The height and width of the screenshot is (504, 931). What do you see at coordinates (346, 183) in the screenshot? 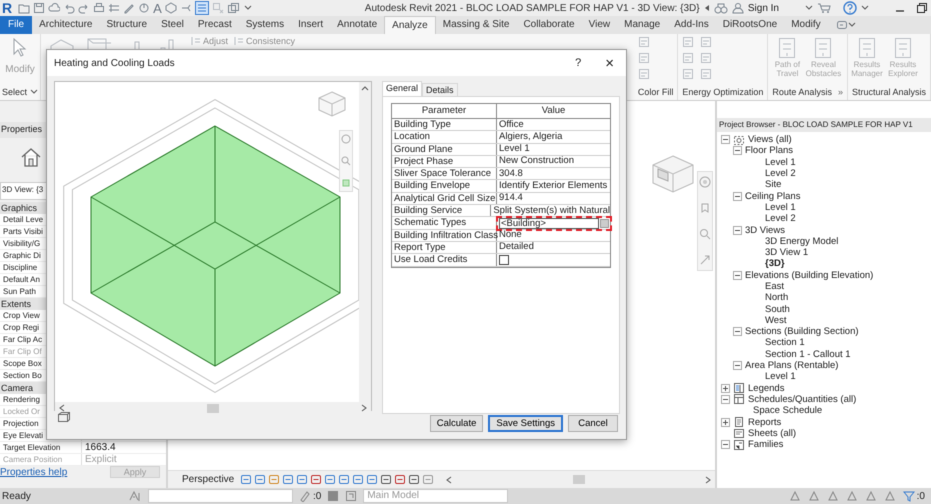
I see `zoom-extents-icon` at bounding box center [346, 183].